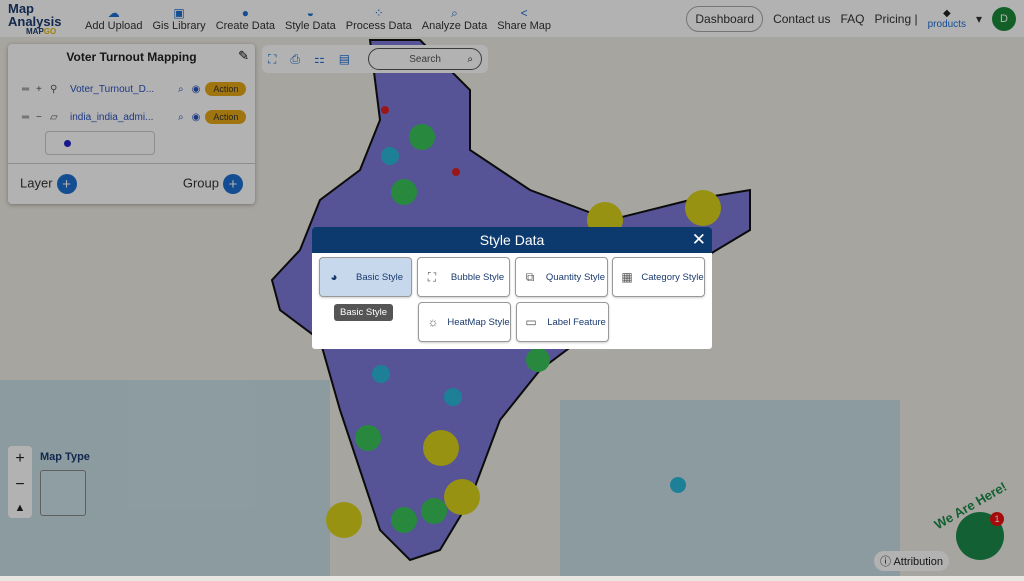 Image resolution: width=1024 pixels, height=581 pixels. Describe the element at coordinates (530, 276) in the screenshot. I see `boxes-icon: ⧉` at that location.